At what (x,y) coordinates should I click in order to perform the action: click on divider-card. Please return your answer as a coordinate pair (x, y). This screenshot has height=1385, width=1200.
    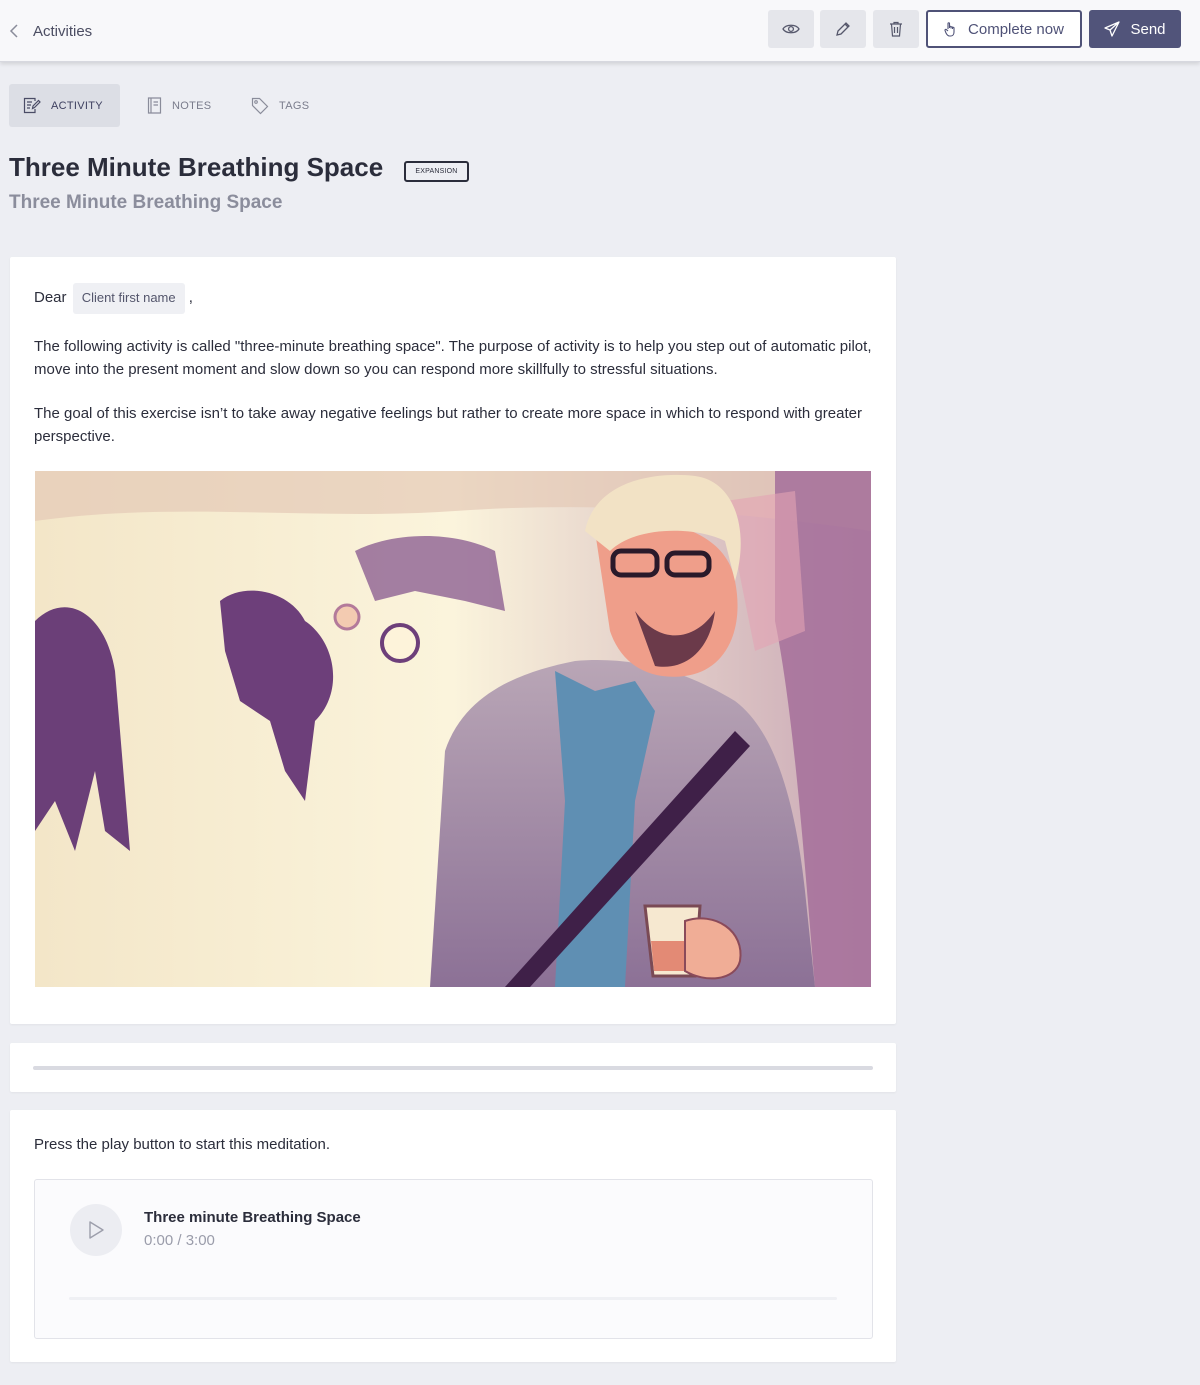
    Looking at the image, I should click on (453, 1067).